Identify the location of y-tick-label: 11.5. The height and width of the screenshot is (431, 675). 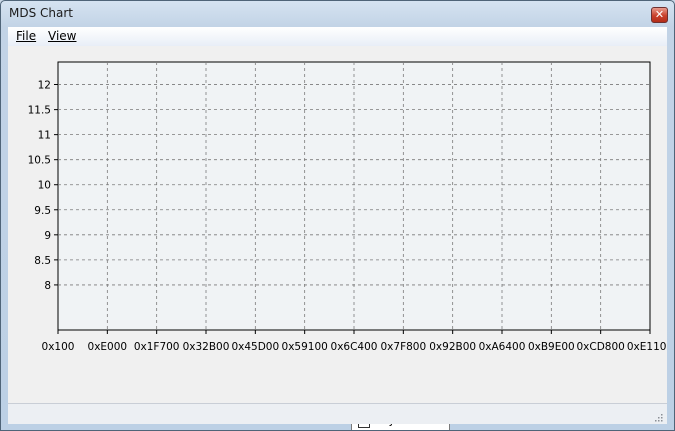
(39, 111).